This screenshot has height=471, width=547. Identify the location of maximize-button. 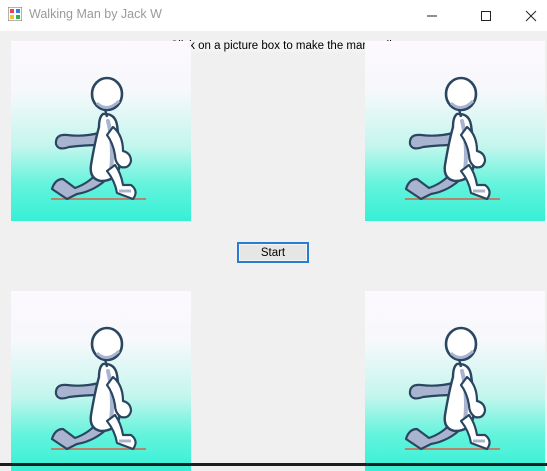
(486, 15).